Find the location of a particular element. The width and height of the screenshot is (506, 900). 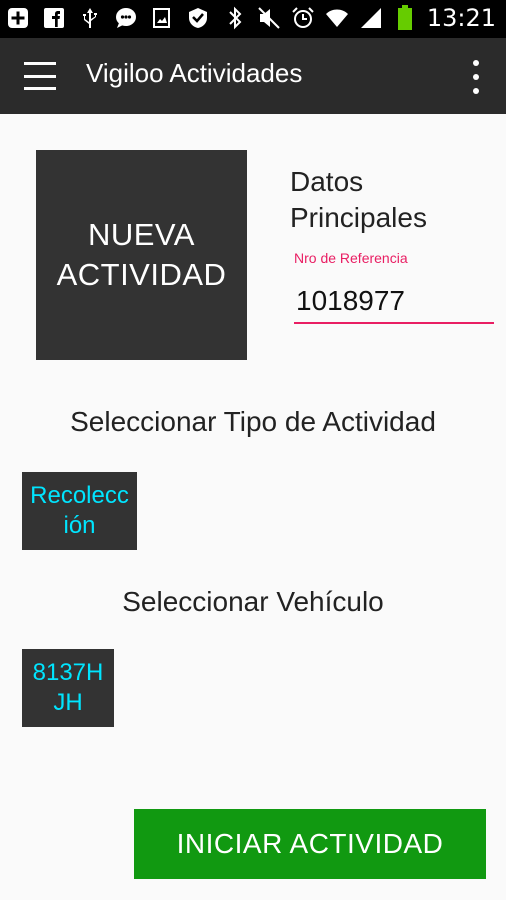

ref-number-input is located at coordinates (394, 302).